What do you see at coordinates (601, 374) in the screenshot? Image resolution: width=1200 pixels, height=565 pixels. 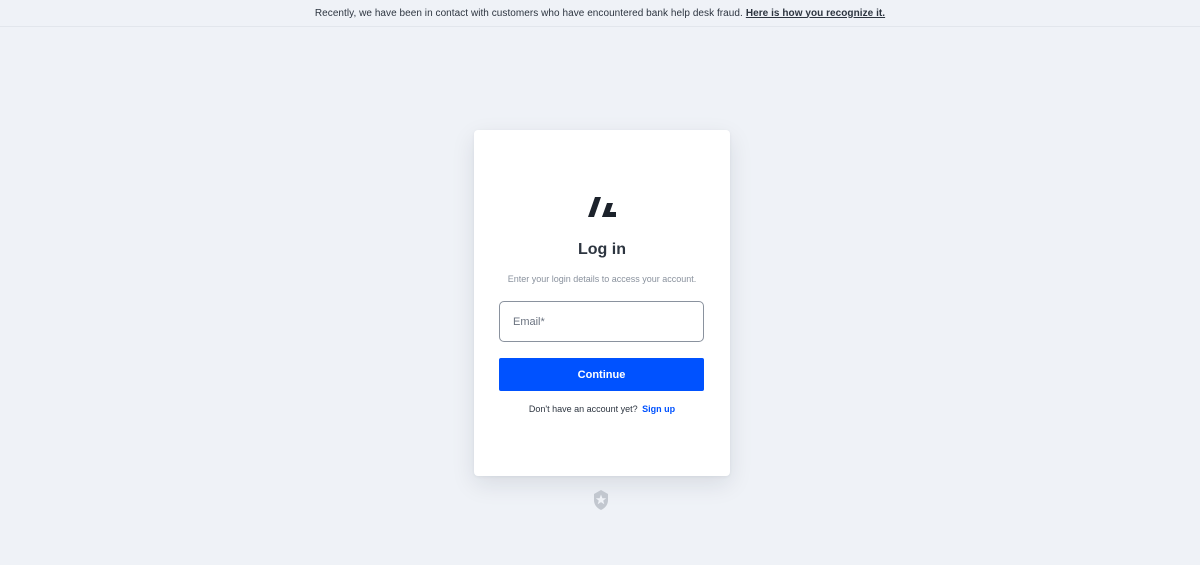 I see `continue-button: Continue` at bounding box center [601, 374].